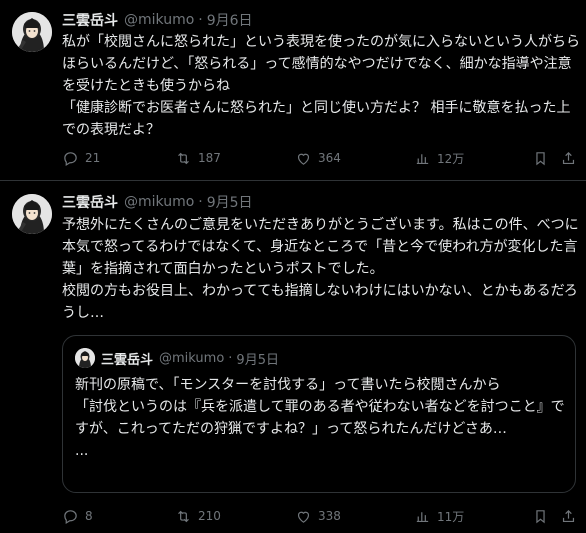  I want to click on reply-button: 21, so click(81, 158).